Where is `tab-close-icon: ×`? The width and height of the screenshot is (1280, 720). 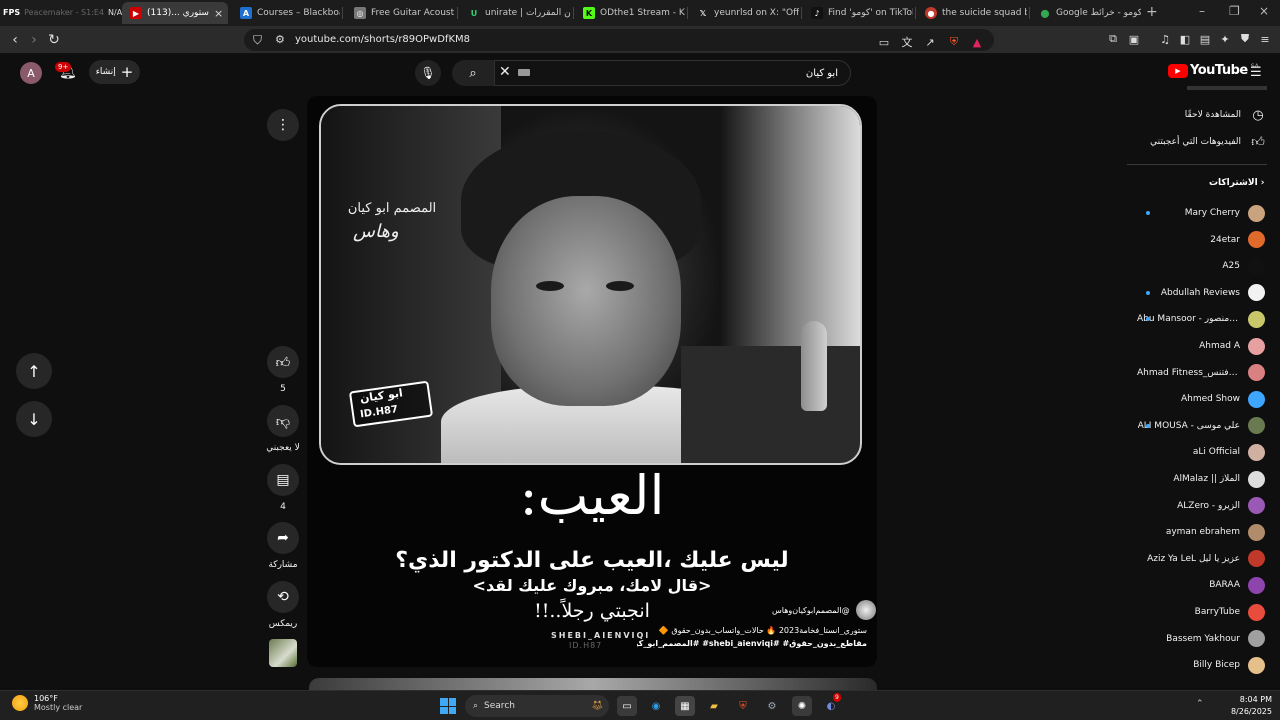 tab-close-icon: × is located at coordinates (218, 13).